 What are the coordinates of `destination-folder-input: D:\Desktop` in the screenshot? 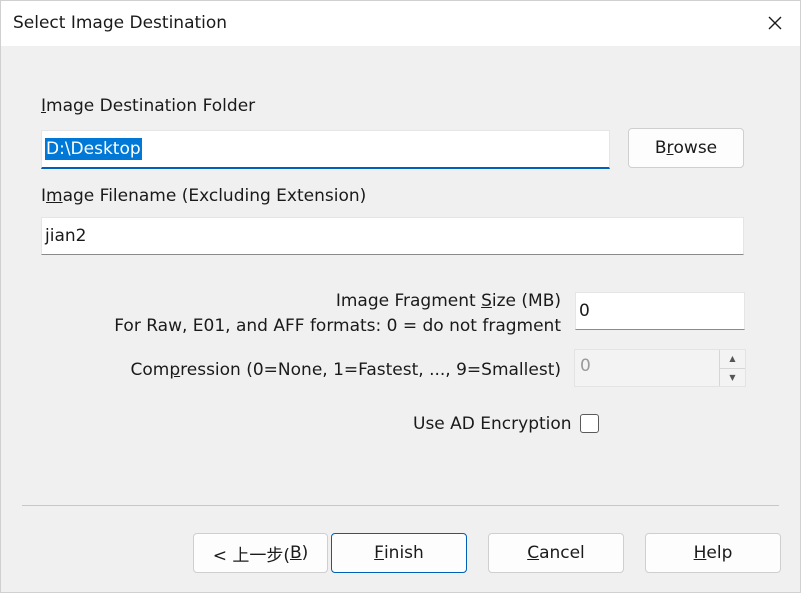 It's located at (325, 149).